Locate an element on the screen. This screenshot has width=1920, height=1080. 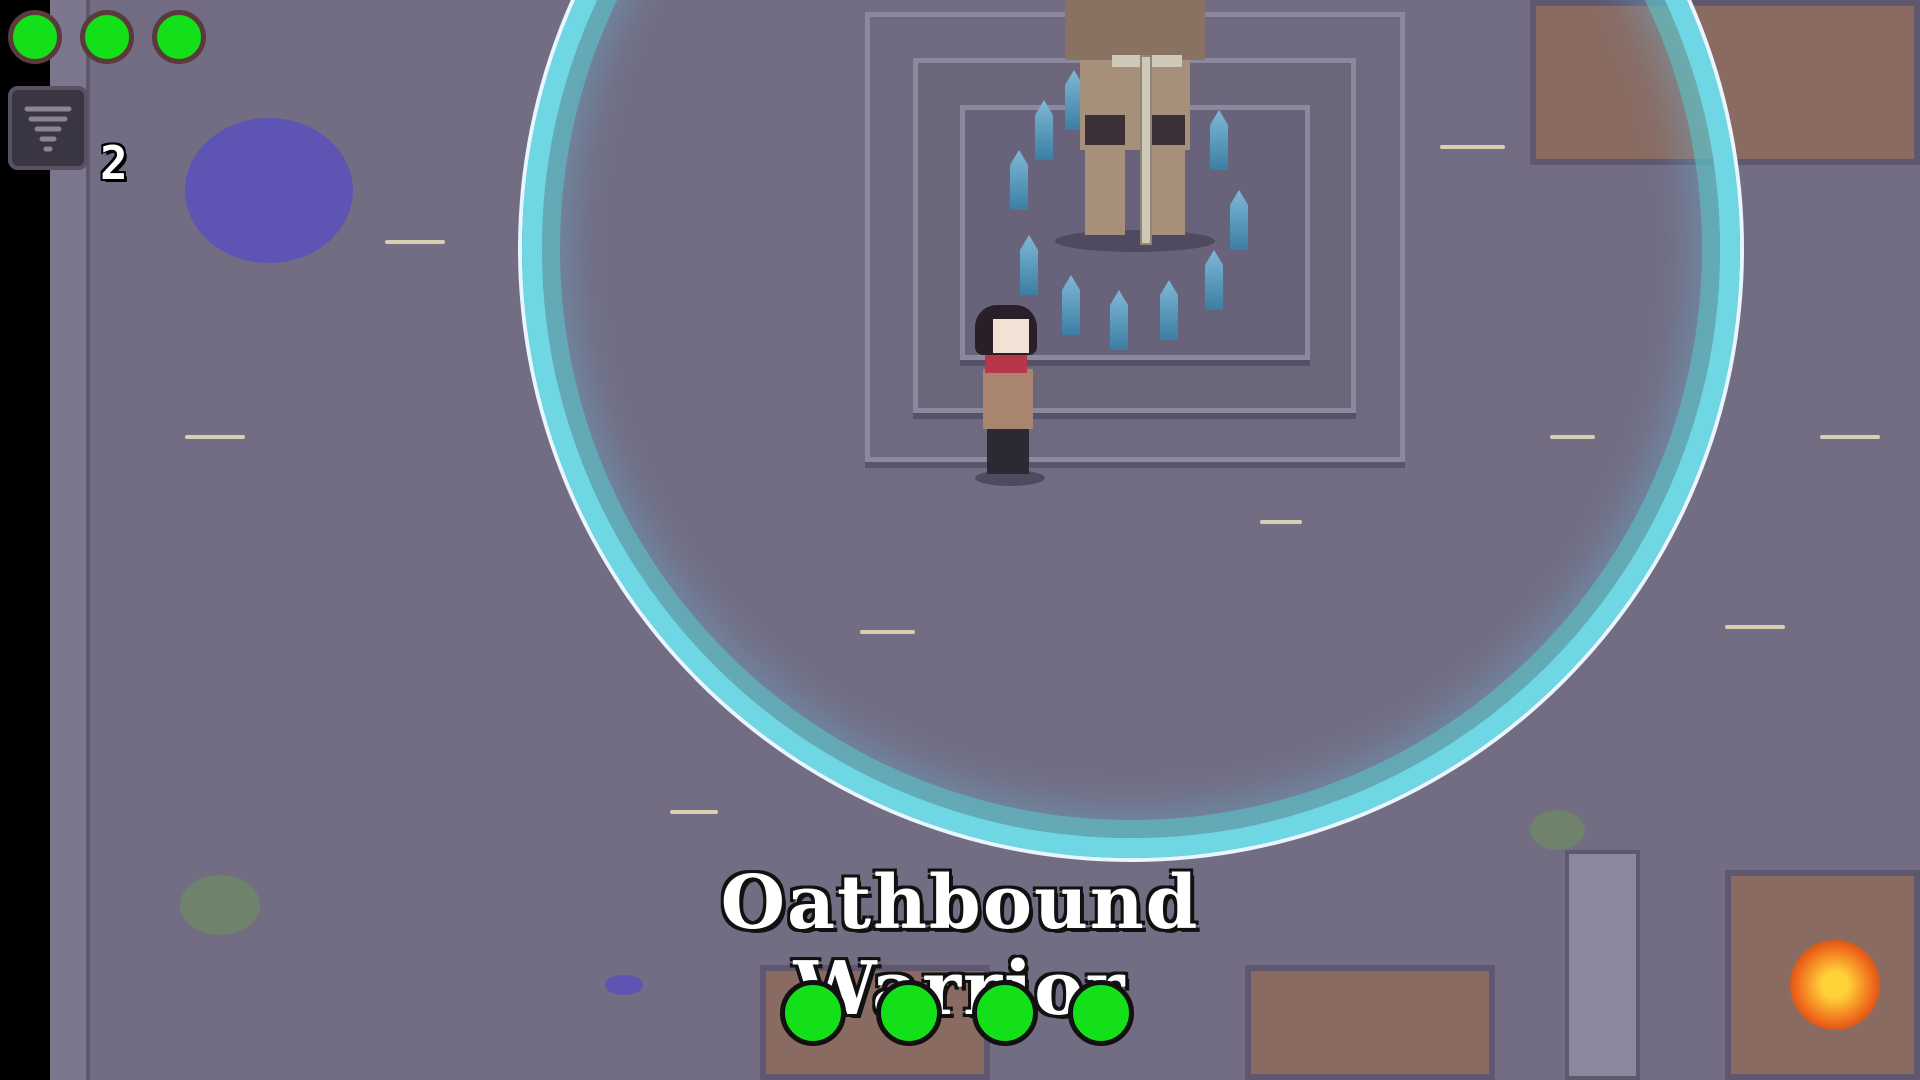
item-count: 2 is located at coordinates (114, 163).